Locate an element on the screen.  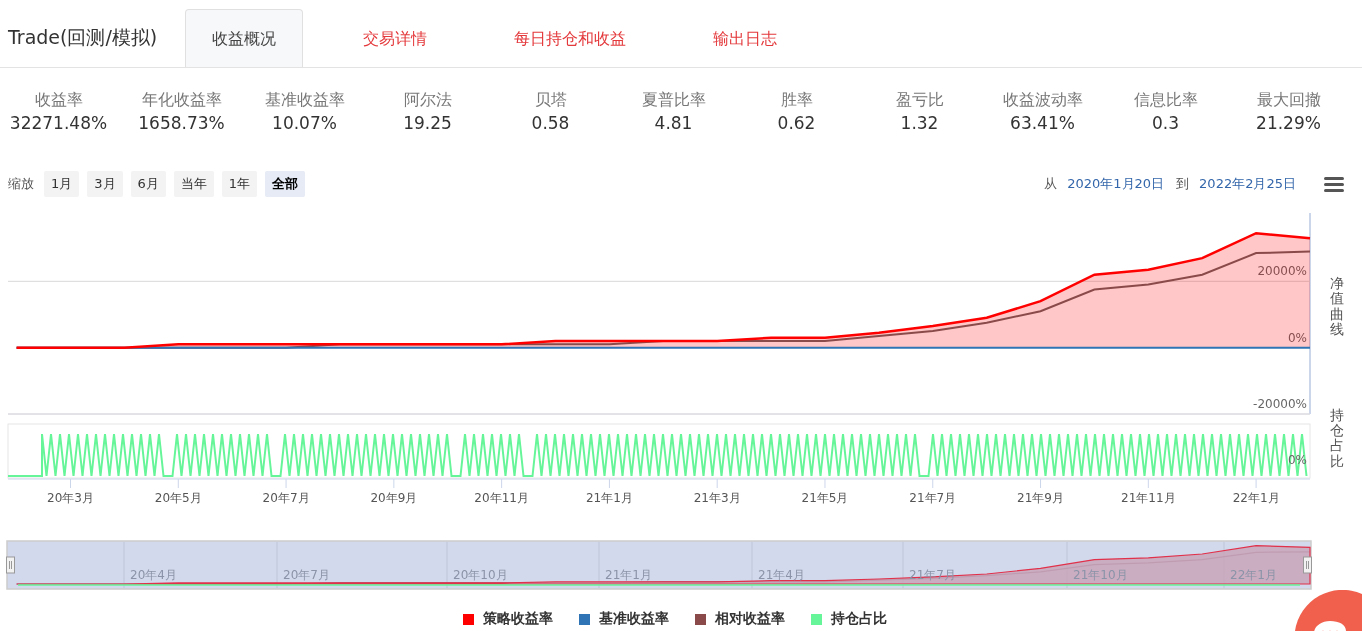
stat-label: 最大回撤 is located at coordinates (1288, 100).